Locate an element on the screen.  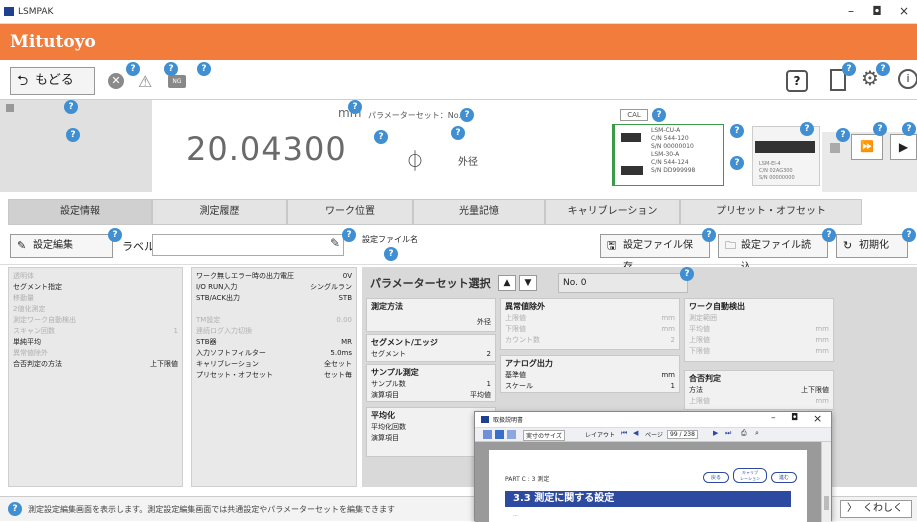
tab-work-position: ワーク位置 is located at coordinates (350, 212).